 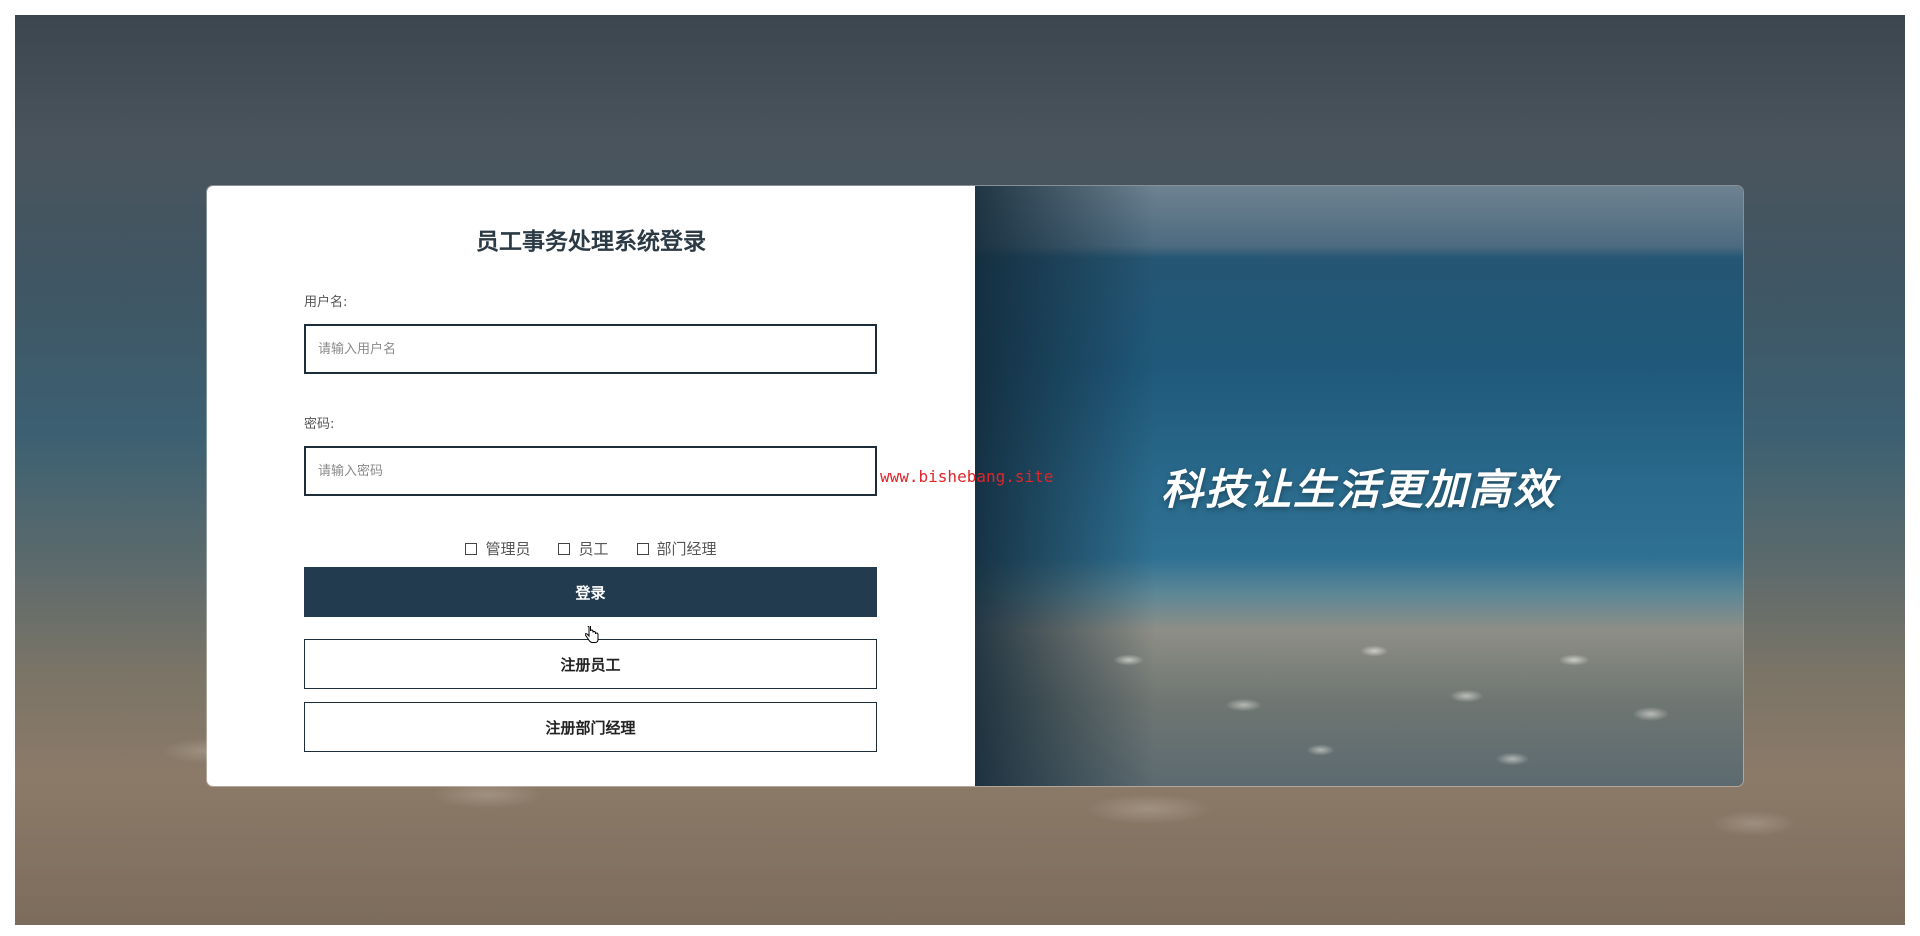 I want to click on role-manager-label: 部门经理, so click(x=686, y=549).